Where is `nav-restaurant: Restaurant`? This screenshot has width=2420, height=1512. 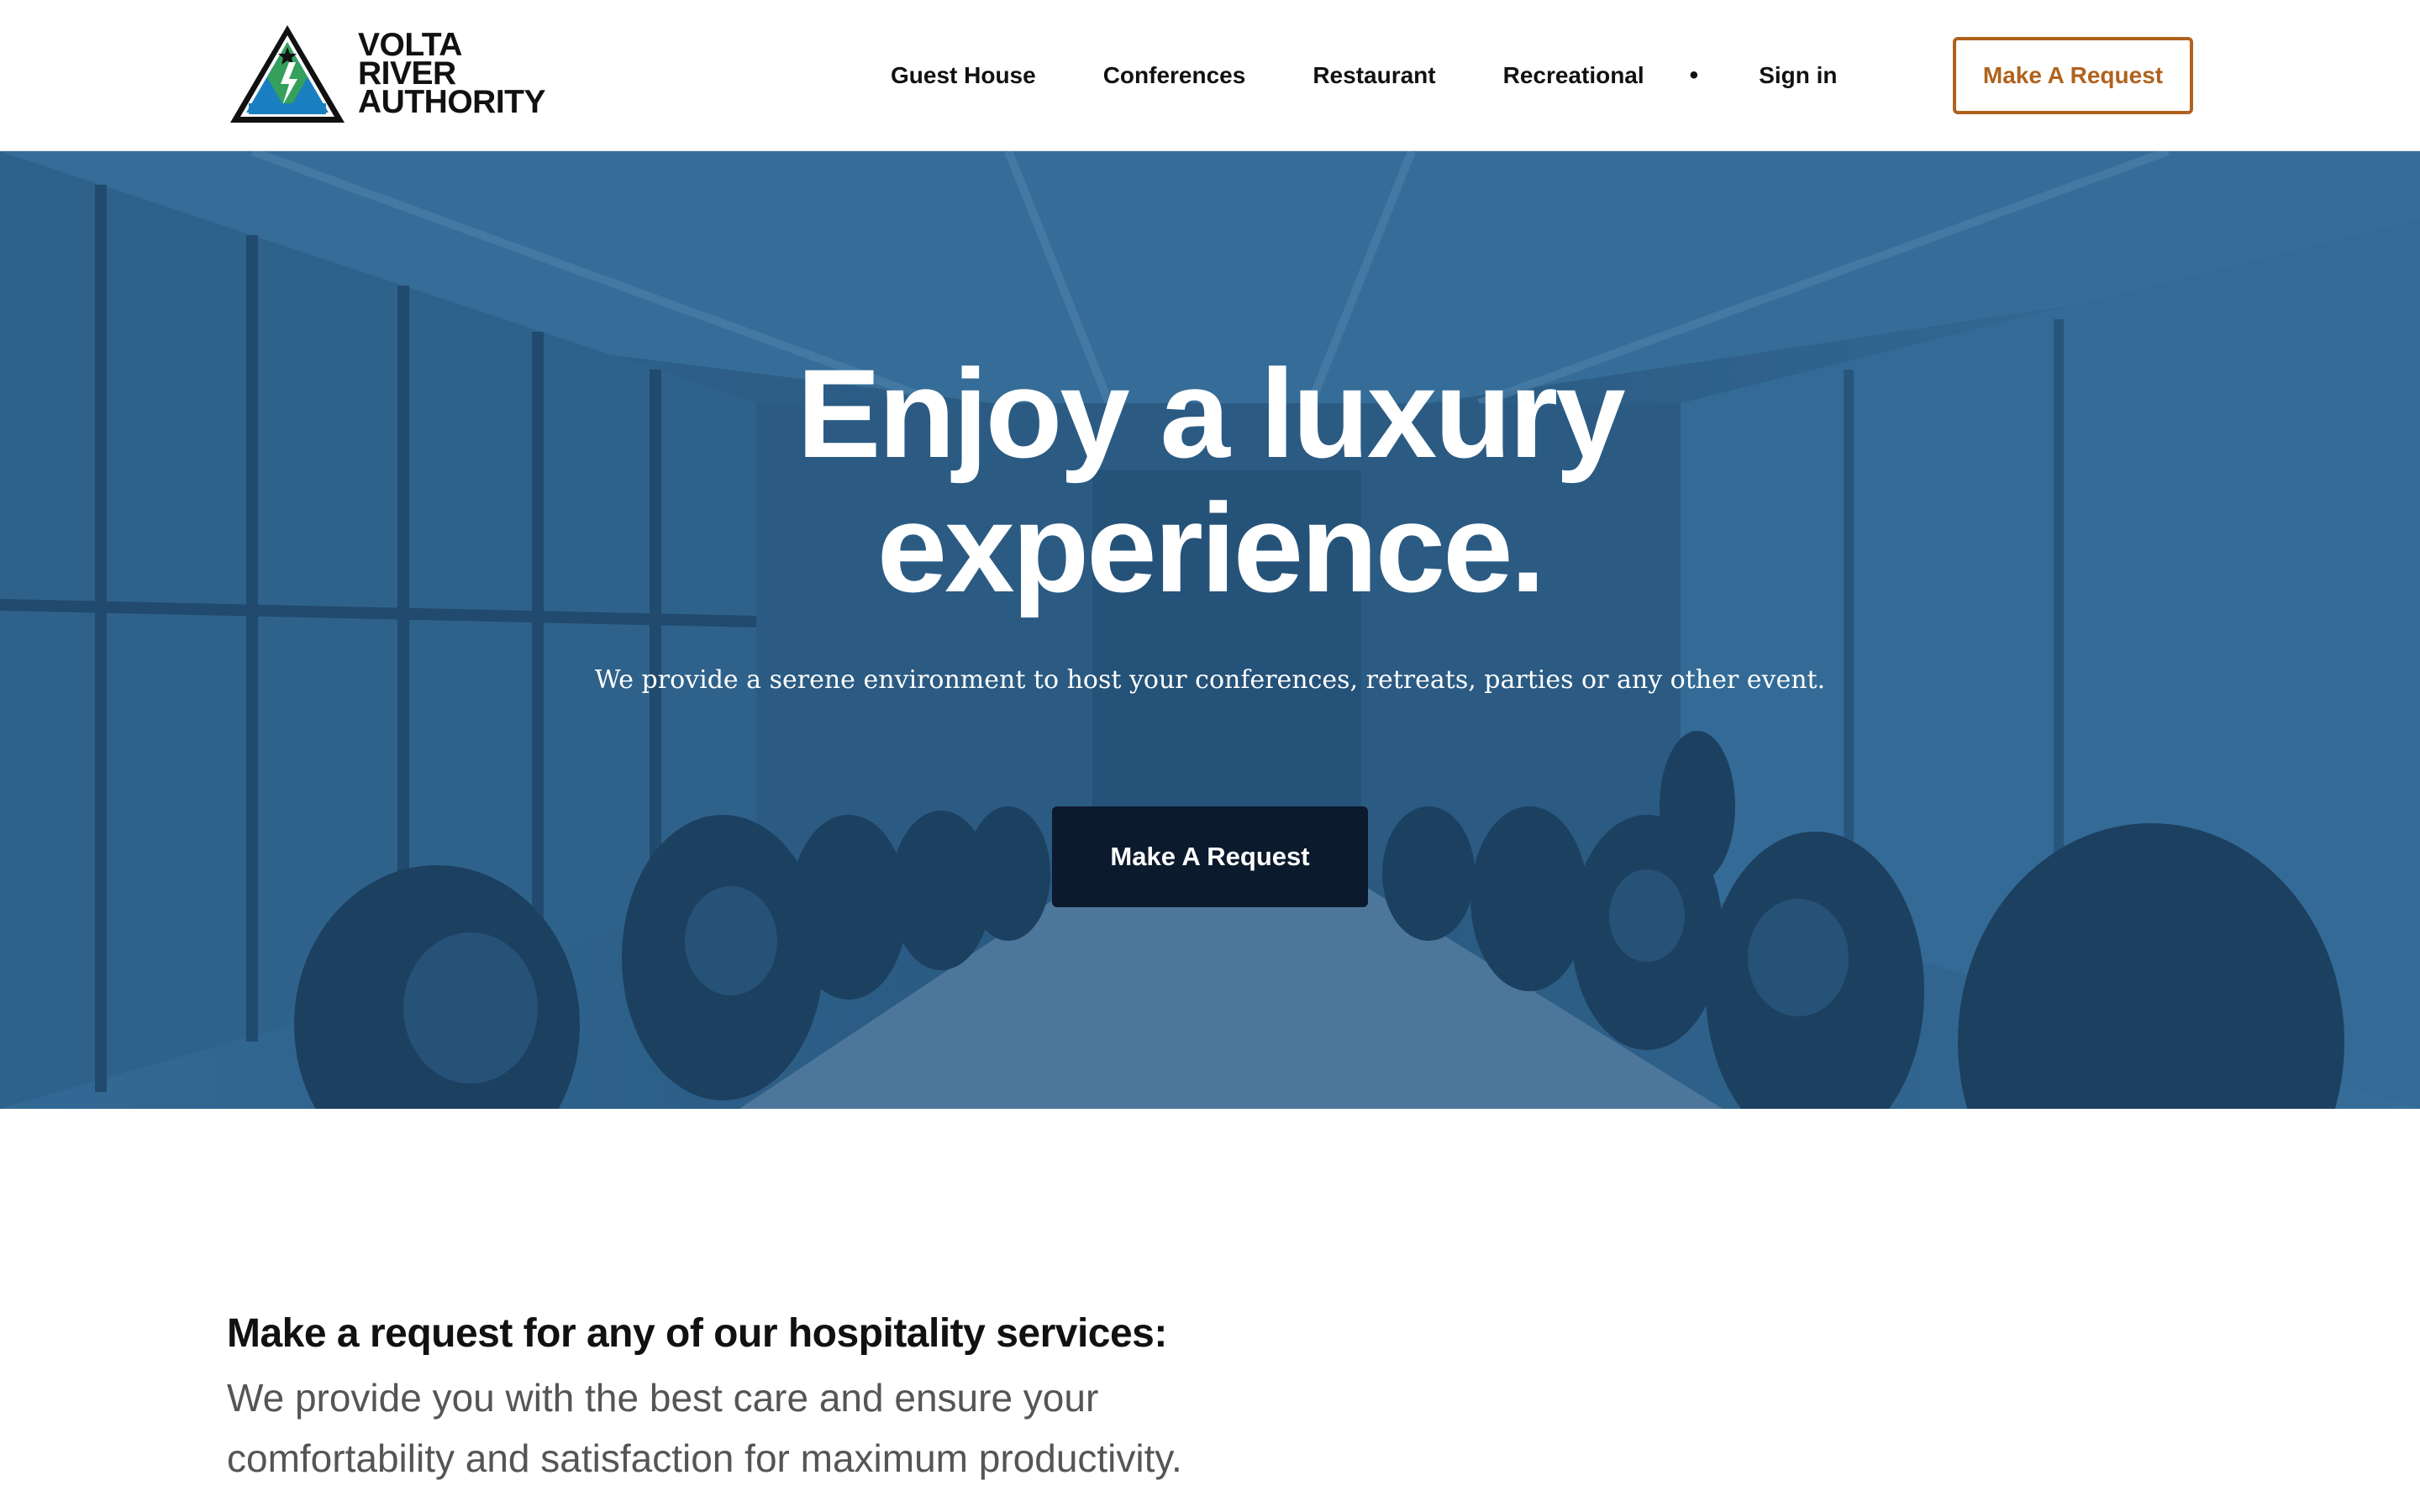 nav-restaurant: Restaurant is located at coordinates (1374, 75).